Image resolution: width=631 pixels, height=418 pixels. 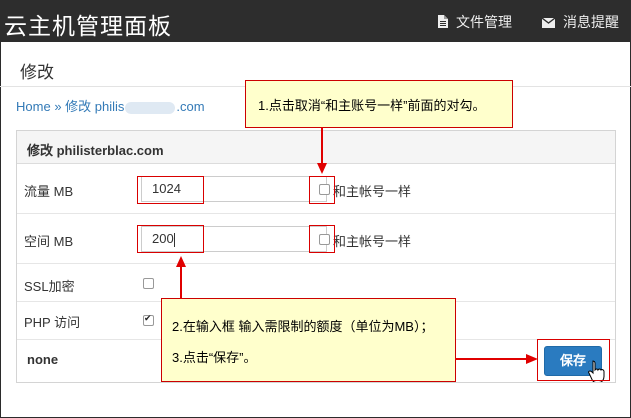 I want to click on space-label: 空间 MB, so click(x=49, y=241).